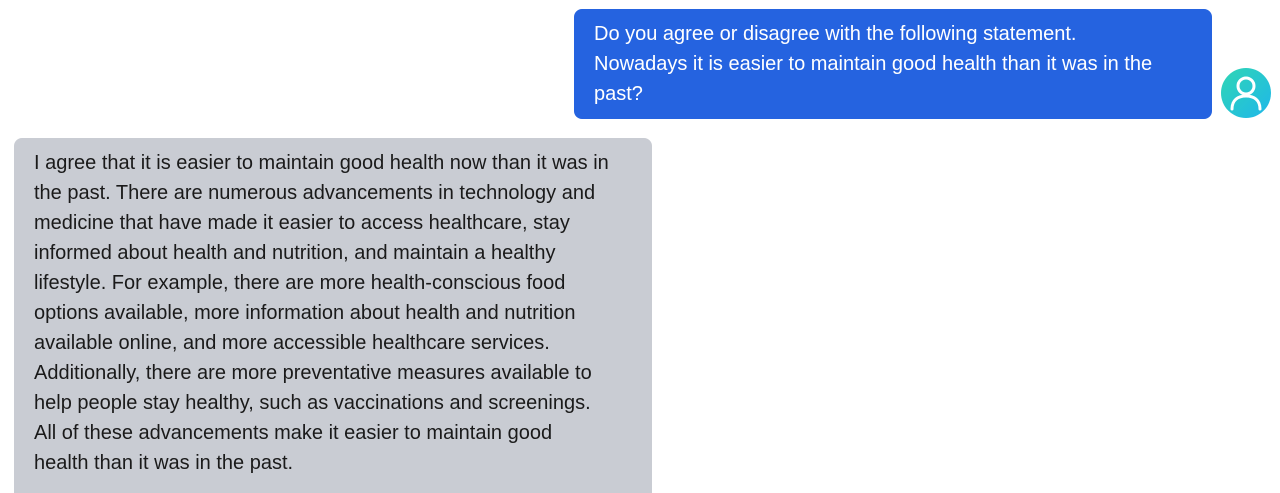 The image size is (1280, 493). I want to click on assistant-message-line: health than it was in the past., so click(164, 463).